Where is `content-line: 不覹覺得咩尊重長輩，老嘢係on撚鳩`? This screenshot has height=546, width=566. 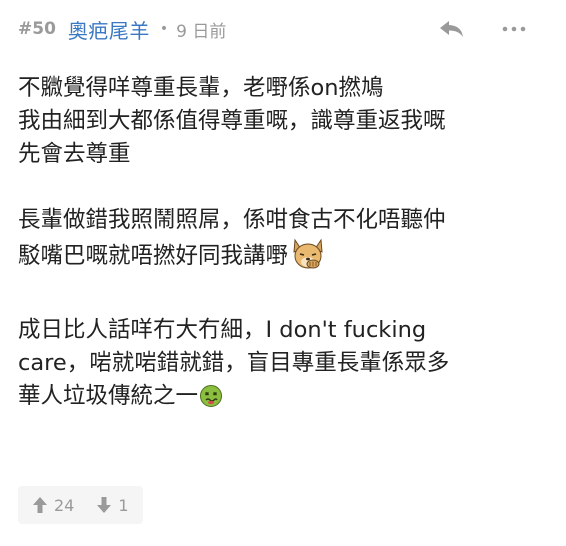 content-line: 不覹覺得咩尊重長輩，老嘢係on撚鳩 is located at coordinates (201, 88).